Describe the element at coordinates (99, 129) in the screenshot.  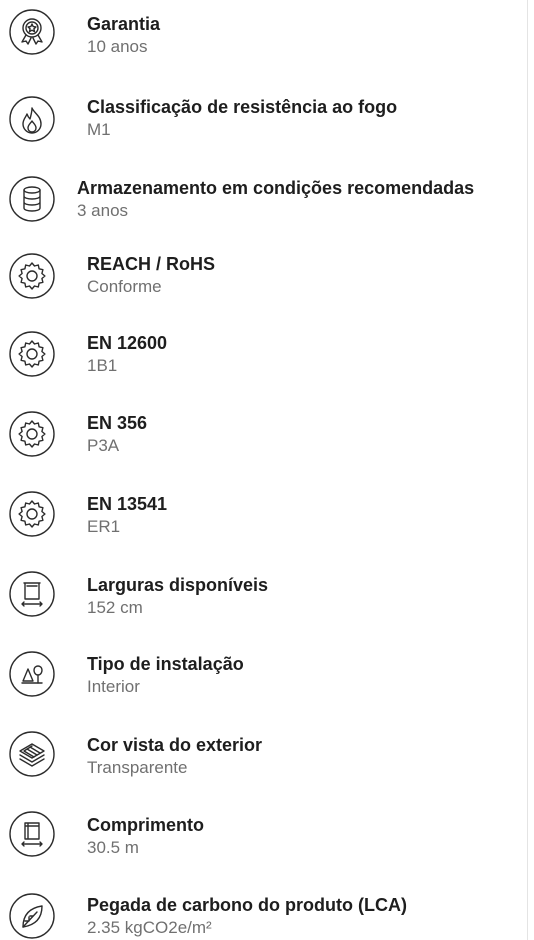
I see `spec-value: M1` at that location.